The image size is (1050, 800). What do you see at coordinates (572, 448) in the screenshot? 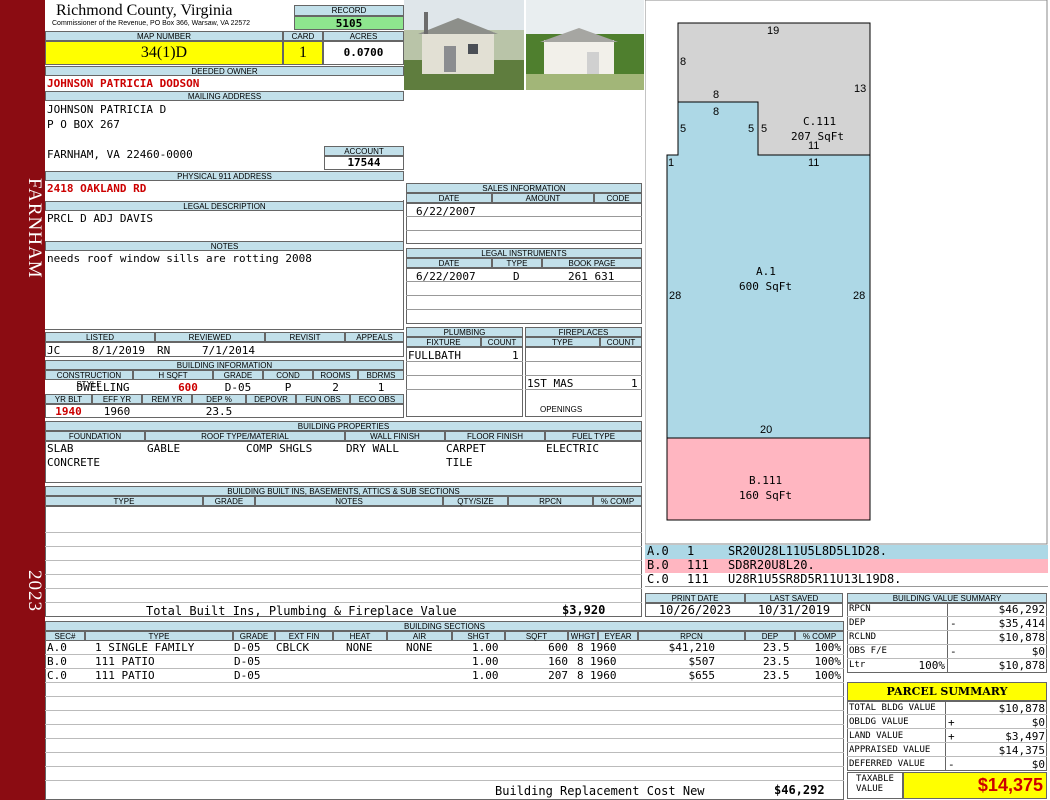
I see `fuel-type: ELECTRIC` at bounding box center [572, 448].